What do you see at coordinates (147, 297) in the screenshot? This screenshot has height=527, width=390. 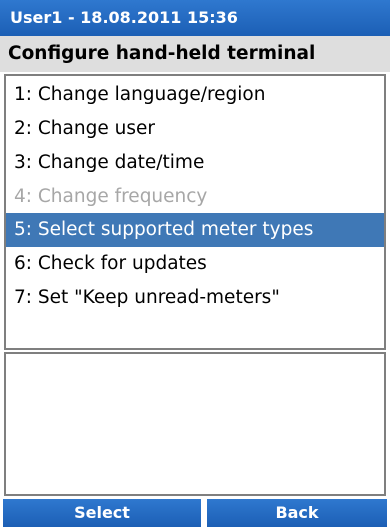 I see `menu-item-label: 7: Set "Keep unread-meters"` at bounding box center [147, 297].